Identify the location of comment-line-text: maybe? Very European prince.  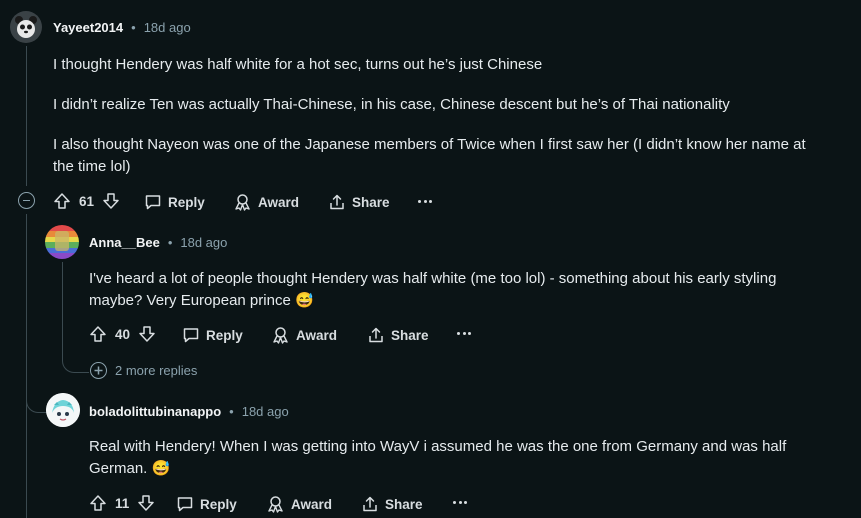
(190, 300).